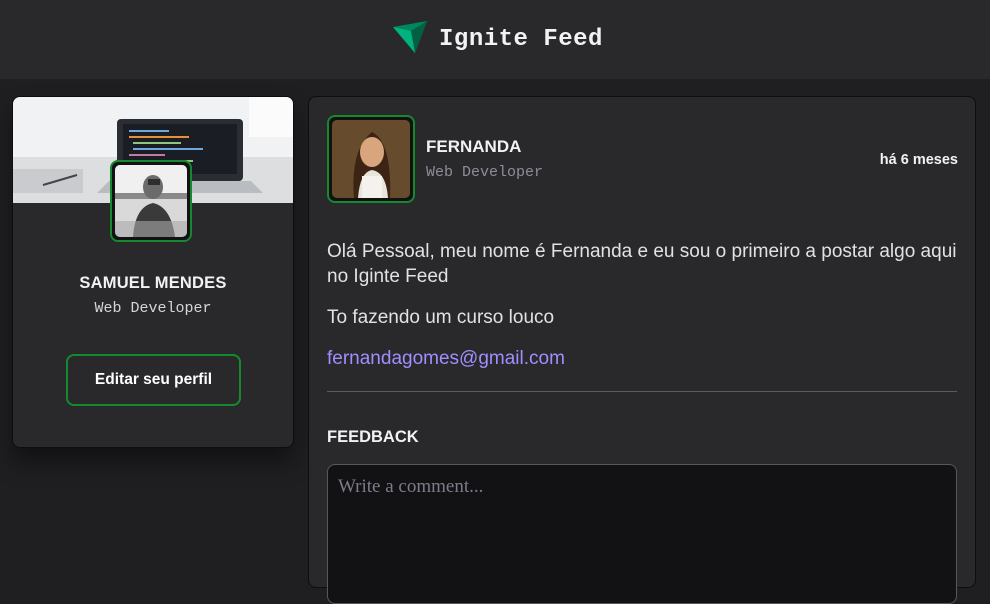 The height and width of the screenshot is (604, 990). Describe the element at coordinates (153, 283) in the screenshot. I see `profile-name: SAMUEL MENDES` at that location.